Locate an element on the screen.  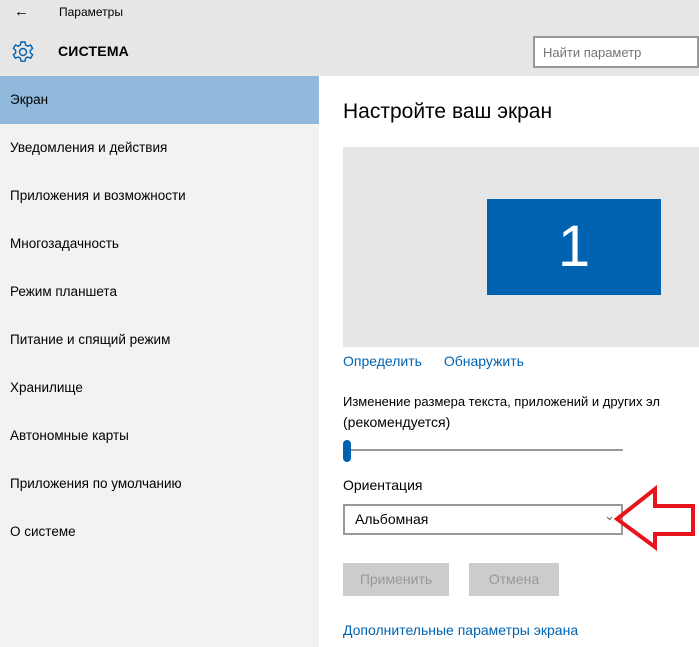
annotation-arrow-icon is located at coordinates (654, 517).